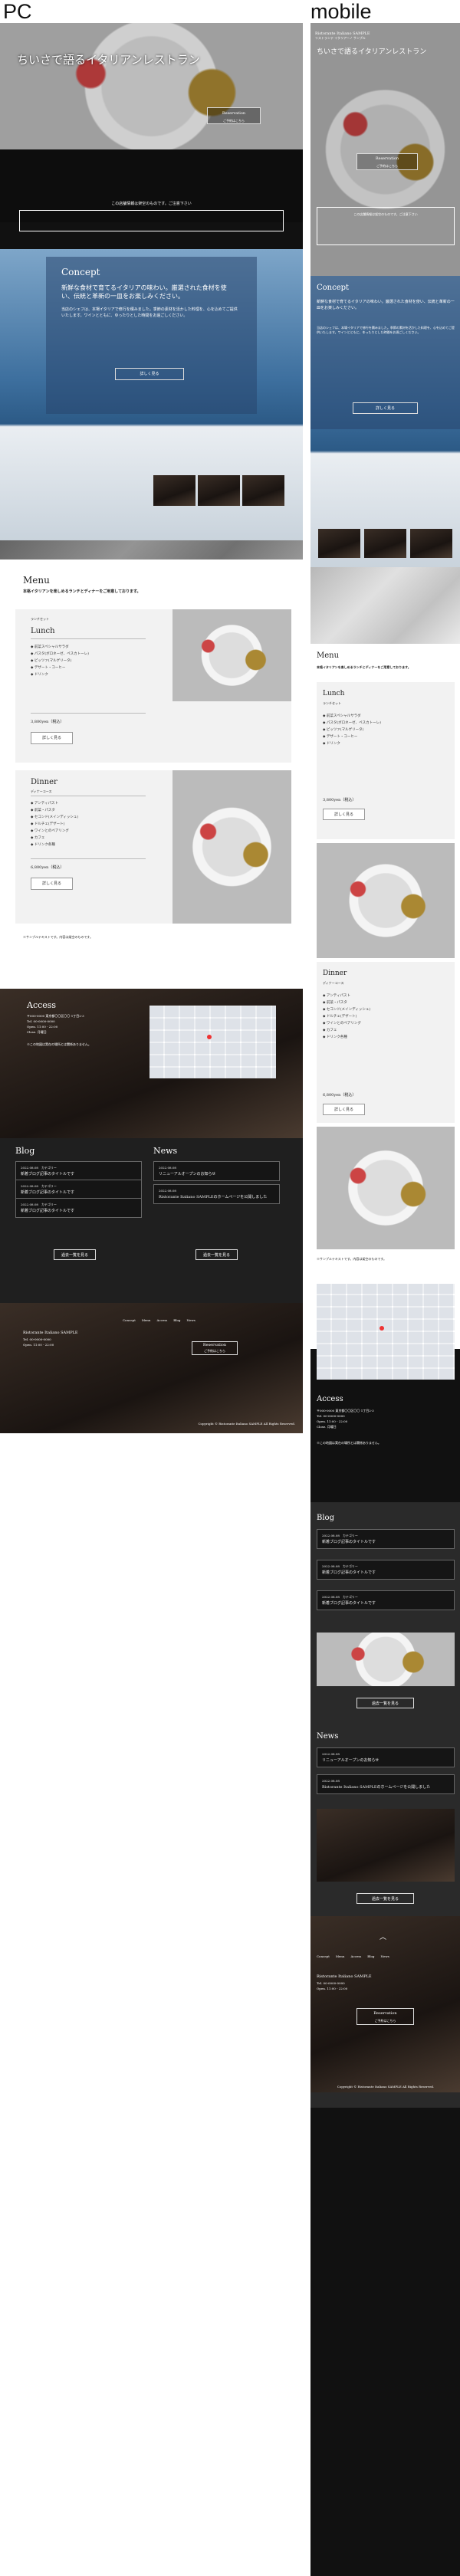  Describe the element at coordinates (383, 1936) in the screenshot. I see `m-scroll-top-icon: ︿` at that location.